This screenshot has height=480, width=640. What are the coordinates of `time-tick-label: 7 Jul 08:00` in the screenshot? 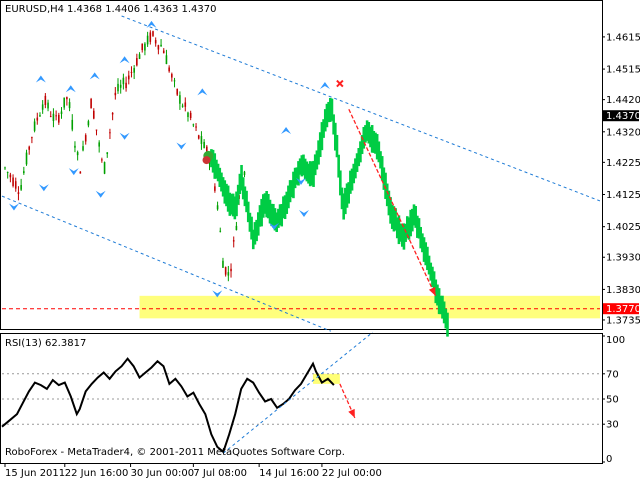 It's located at (220, 473).